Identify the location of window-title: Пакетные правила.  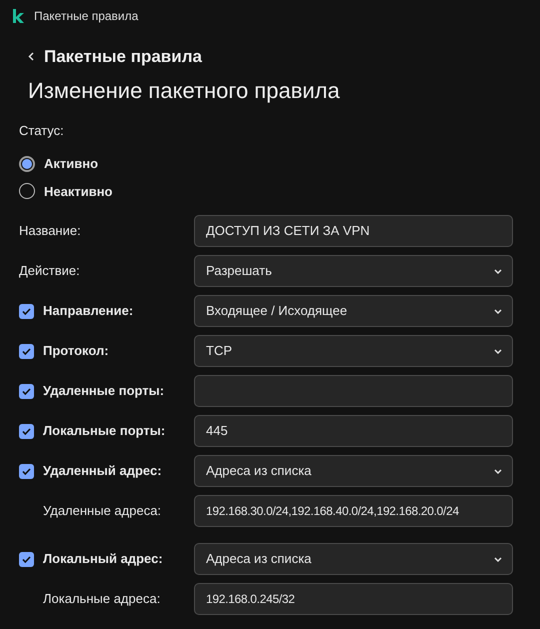
(86, 16).